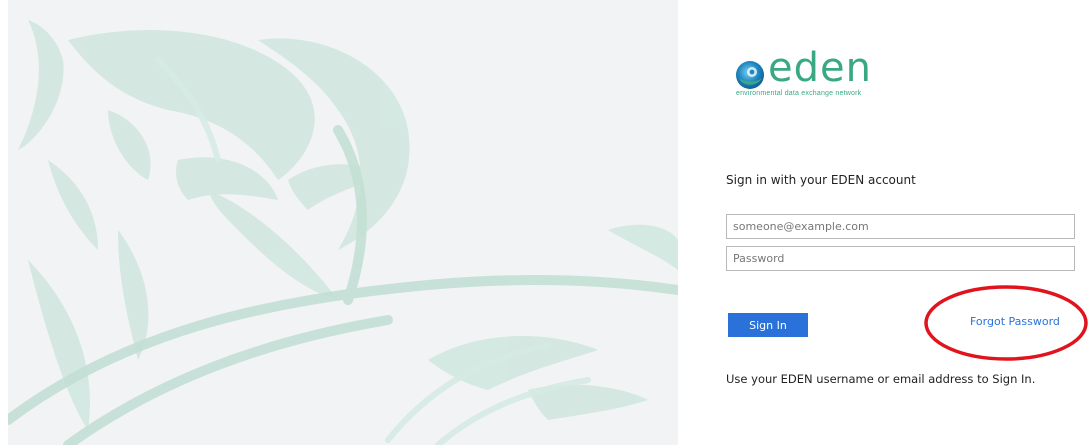  I want to click on eden-logo: eden environmental data exchange network, so click(834, 72).